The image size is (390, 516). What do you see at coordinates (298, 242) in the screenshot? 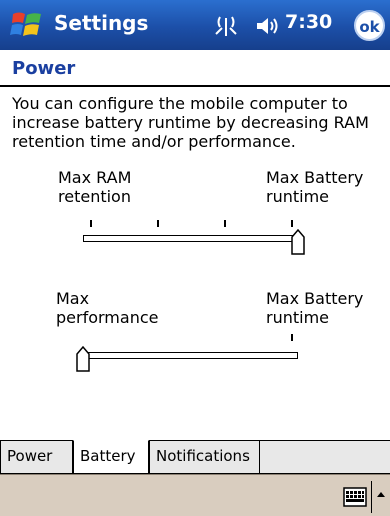
I see `ram-retention-slider-thumb` at bounding box center [298, 242].